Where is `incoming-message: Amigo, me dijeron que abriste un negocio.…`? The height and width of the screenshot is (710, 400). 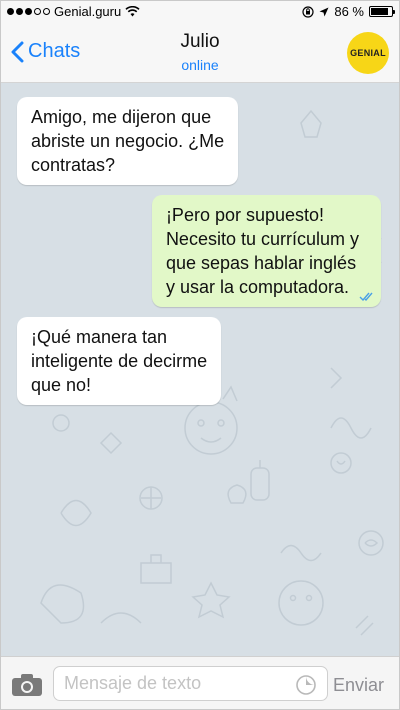 incoming-message: Amigo, me dijeron que abriste un negocio.… is located at coordinates (128, 141).